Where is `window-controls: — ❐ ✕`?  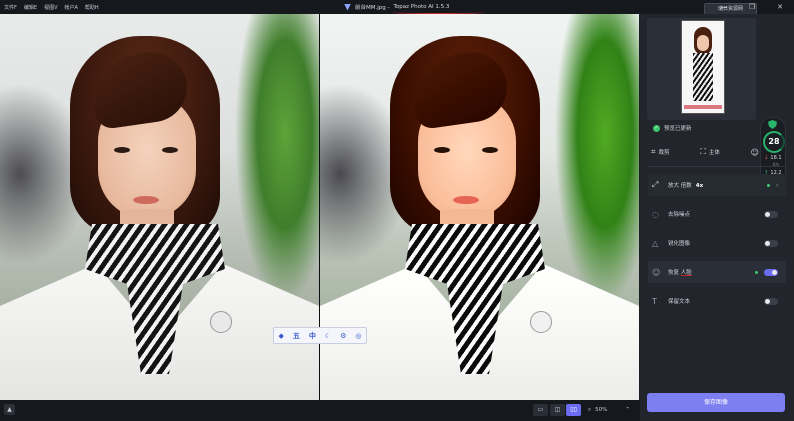
window-controls: — ❐ ✕ is located at coordinates (752, 7).